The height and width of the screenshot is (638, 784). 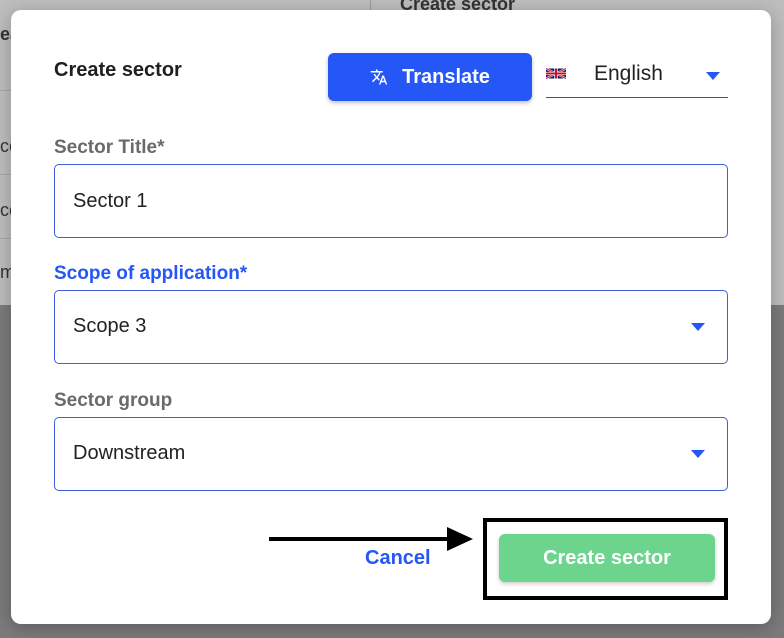 I want to click on dialog-title: Create sector, so click(x=118, y=70).